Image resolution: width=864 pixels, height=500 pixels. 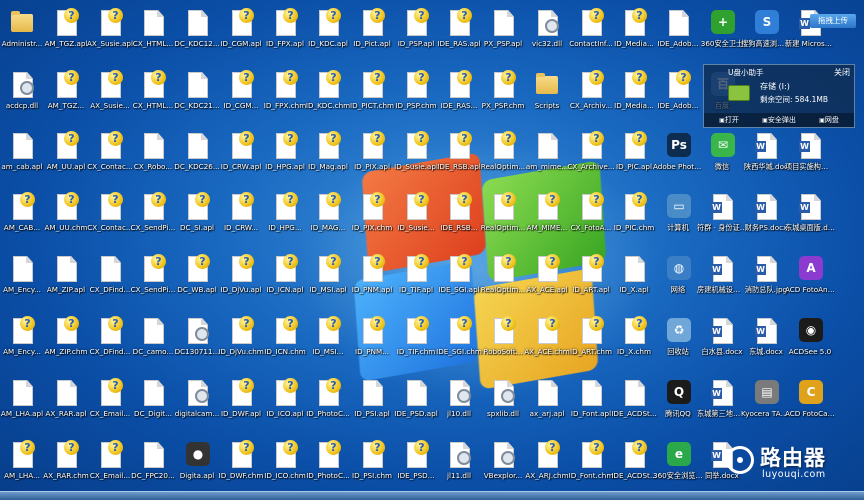 What do you see at coordinates (285, 466) in the screenshot?
I see `desktop-icon: ? ID_ICO.chm` at bounding box center [285, 466].